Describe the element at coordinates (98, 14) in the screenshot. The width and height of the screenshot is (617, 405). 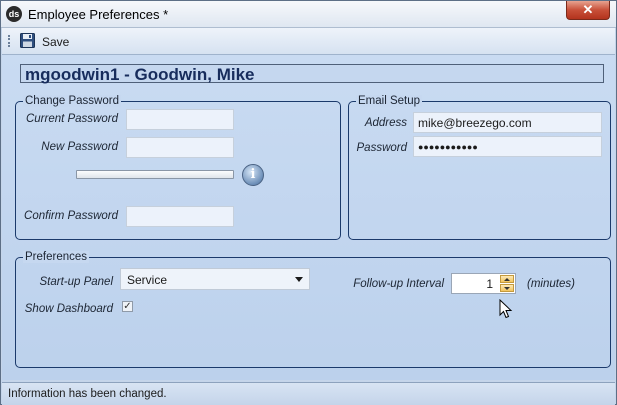
I see `window-title: Employee Preferences *` at that location.